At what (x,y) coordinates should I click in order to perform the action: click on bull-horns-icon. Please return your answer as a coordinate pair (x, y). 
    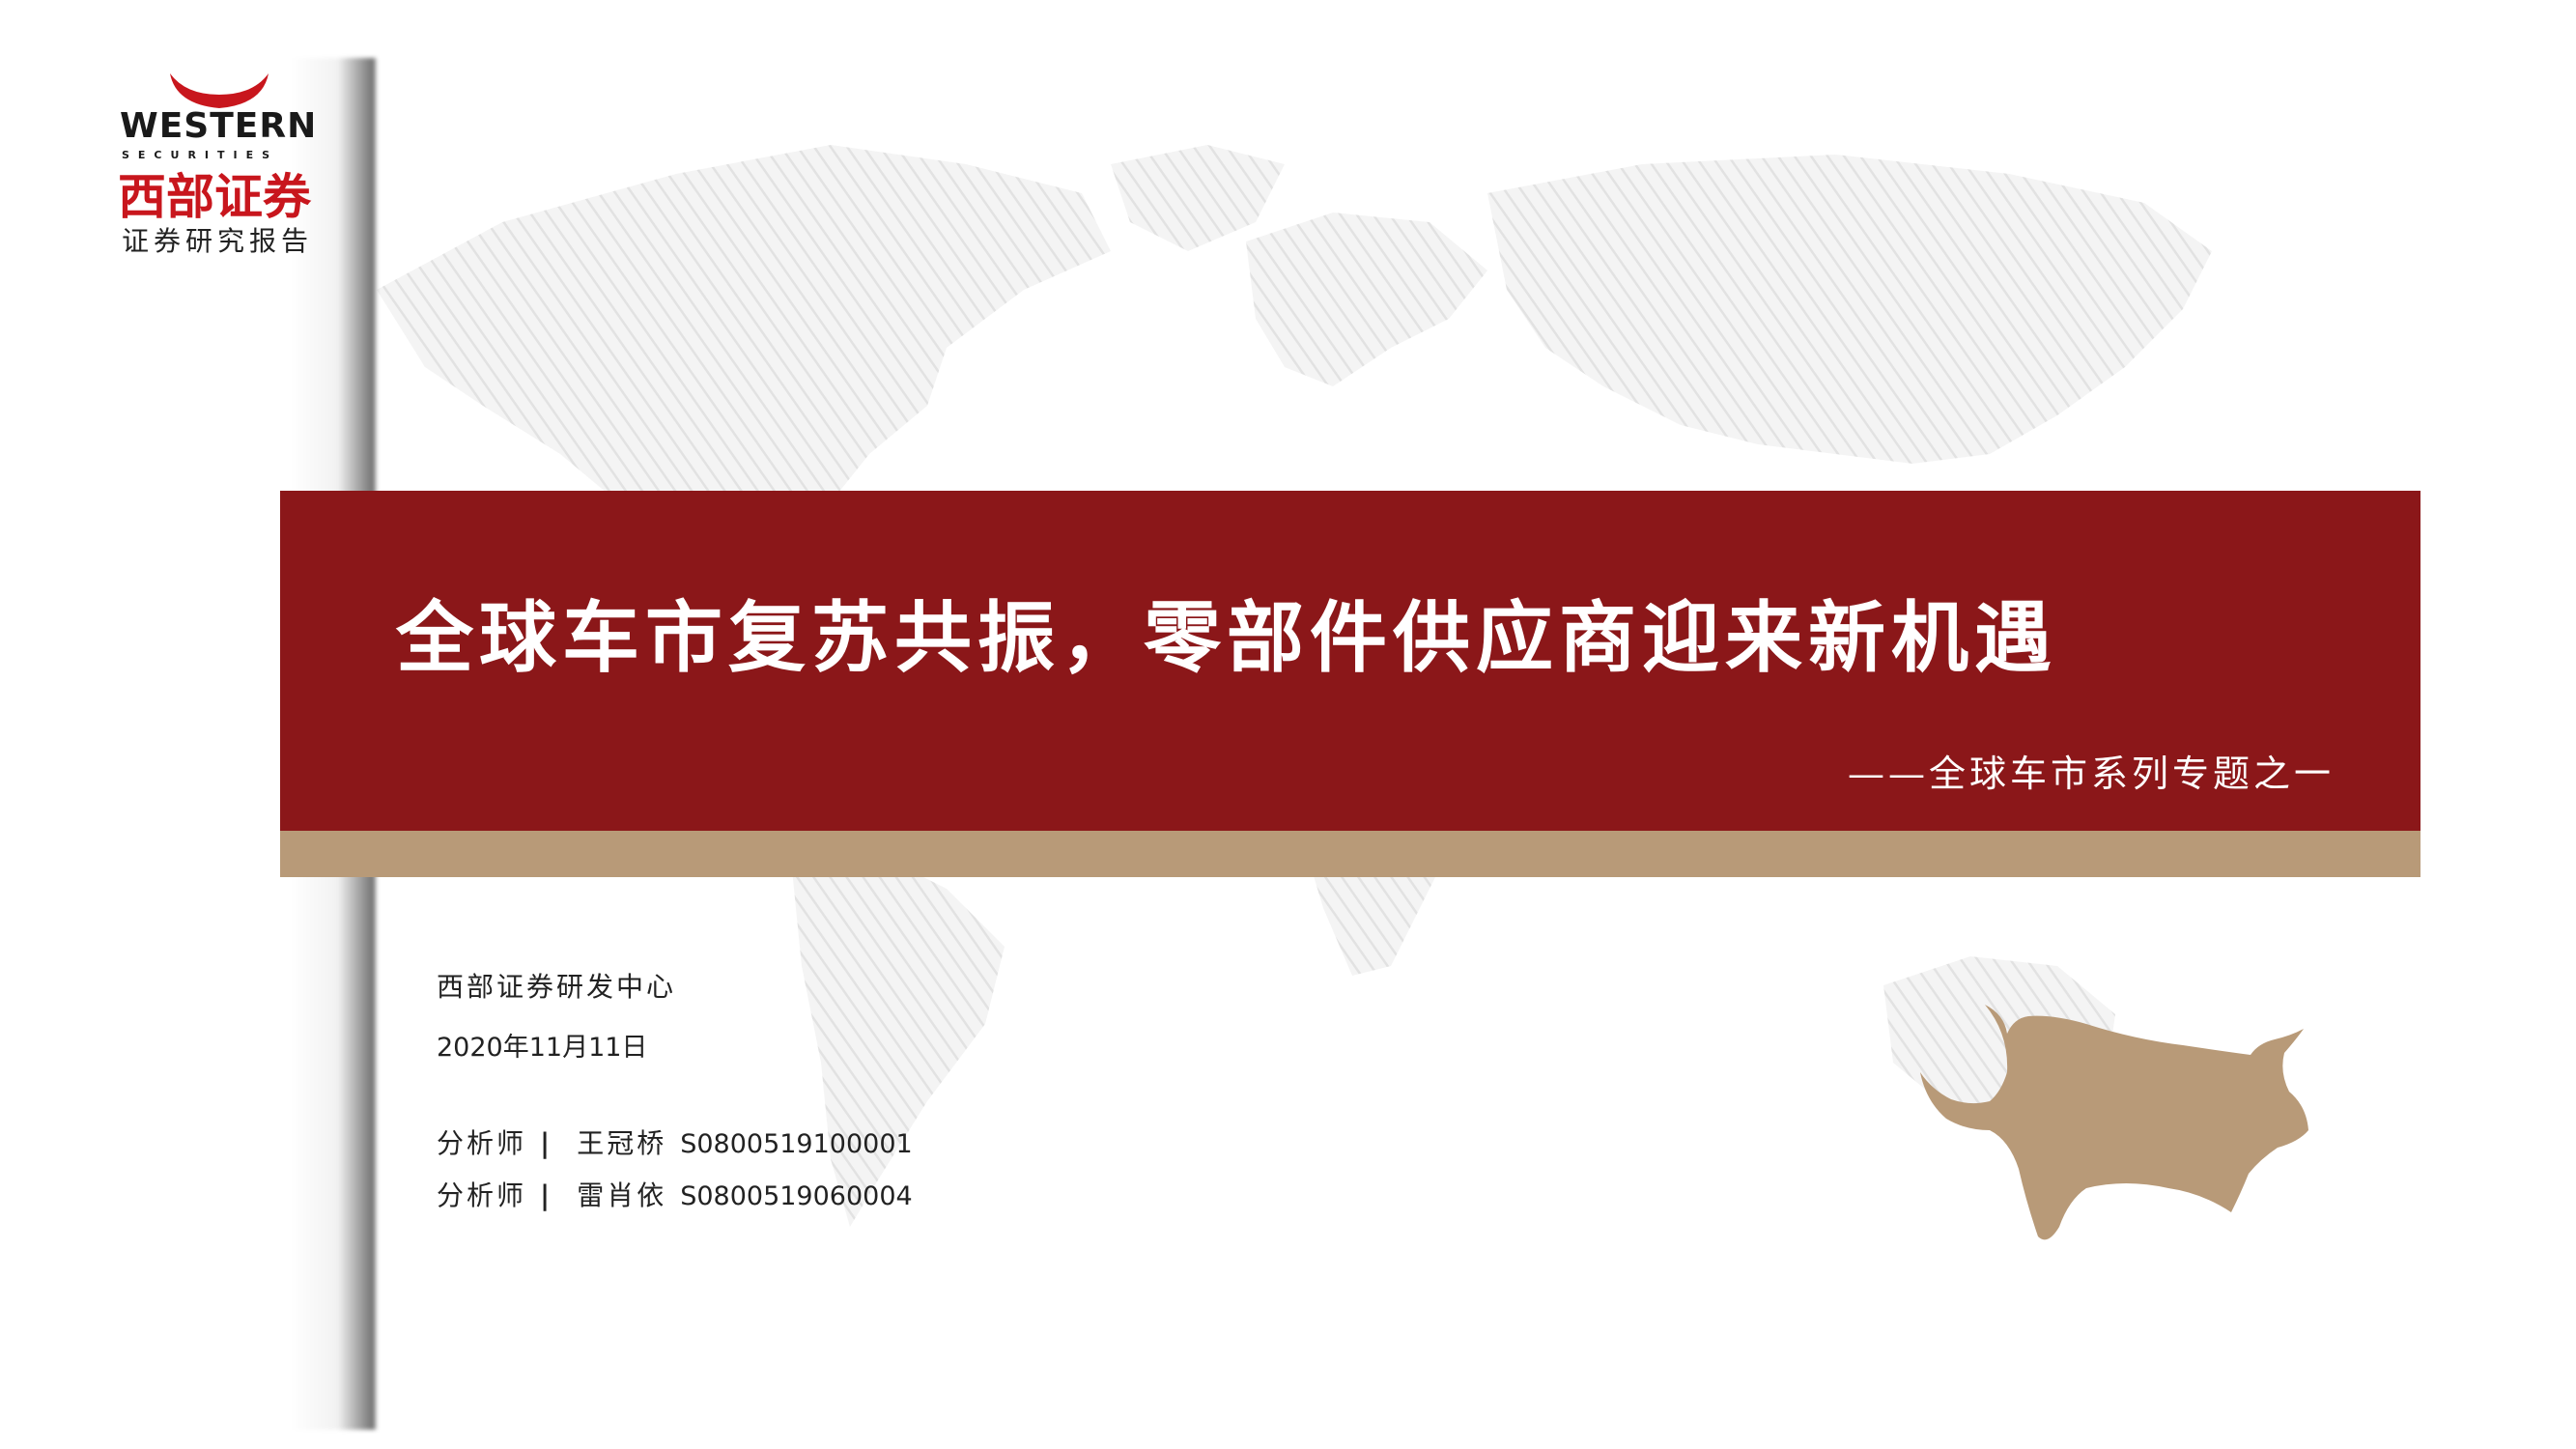
    Looking at the image, I should click on (219, 90).